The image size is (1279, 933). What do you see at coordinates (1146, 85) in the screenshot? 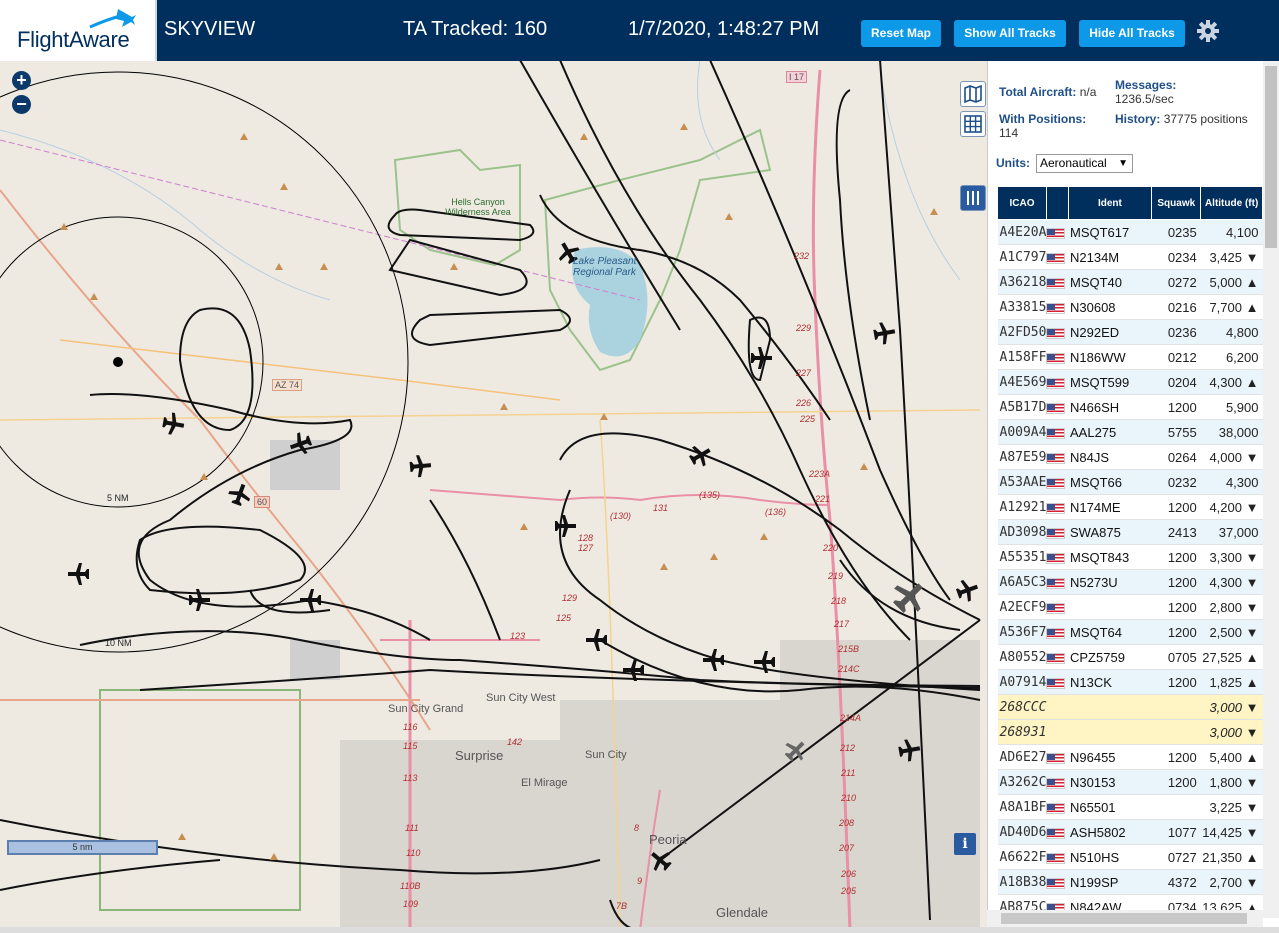
I see `messages-label: Messages:` at bounding box center [1146, 85].